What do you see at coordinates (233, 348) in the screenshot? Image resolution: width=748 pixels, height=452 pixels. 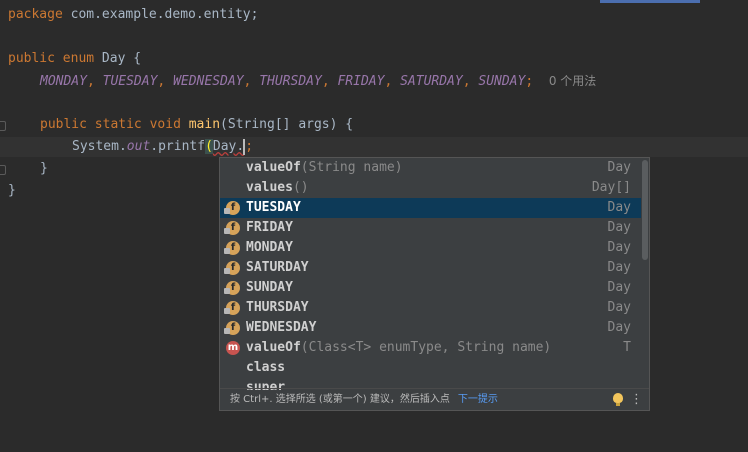 I see `method-icon: m` at bounding box center [233, 348].